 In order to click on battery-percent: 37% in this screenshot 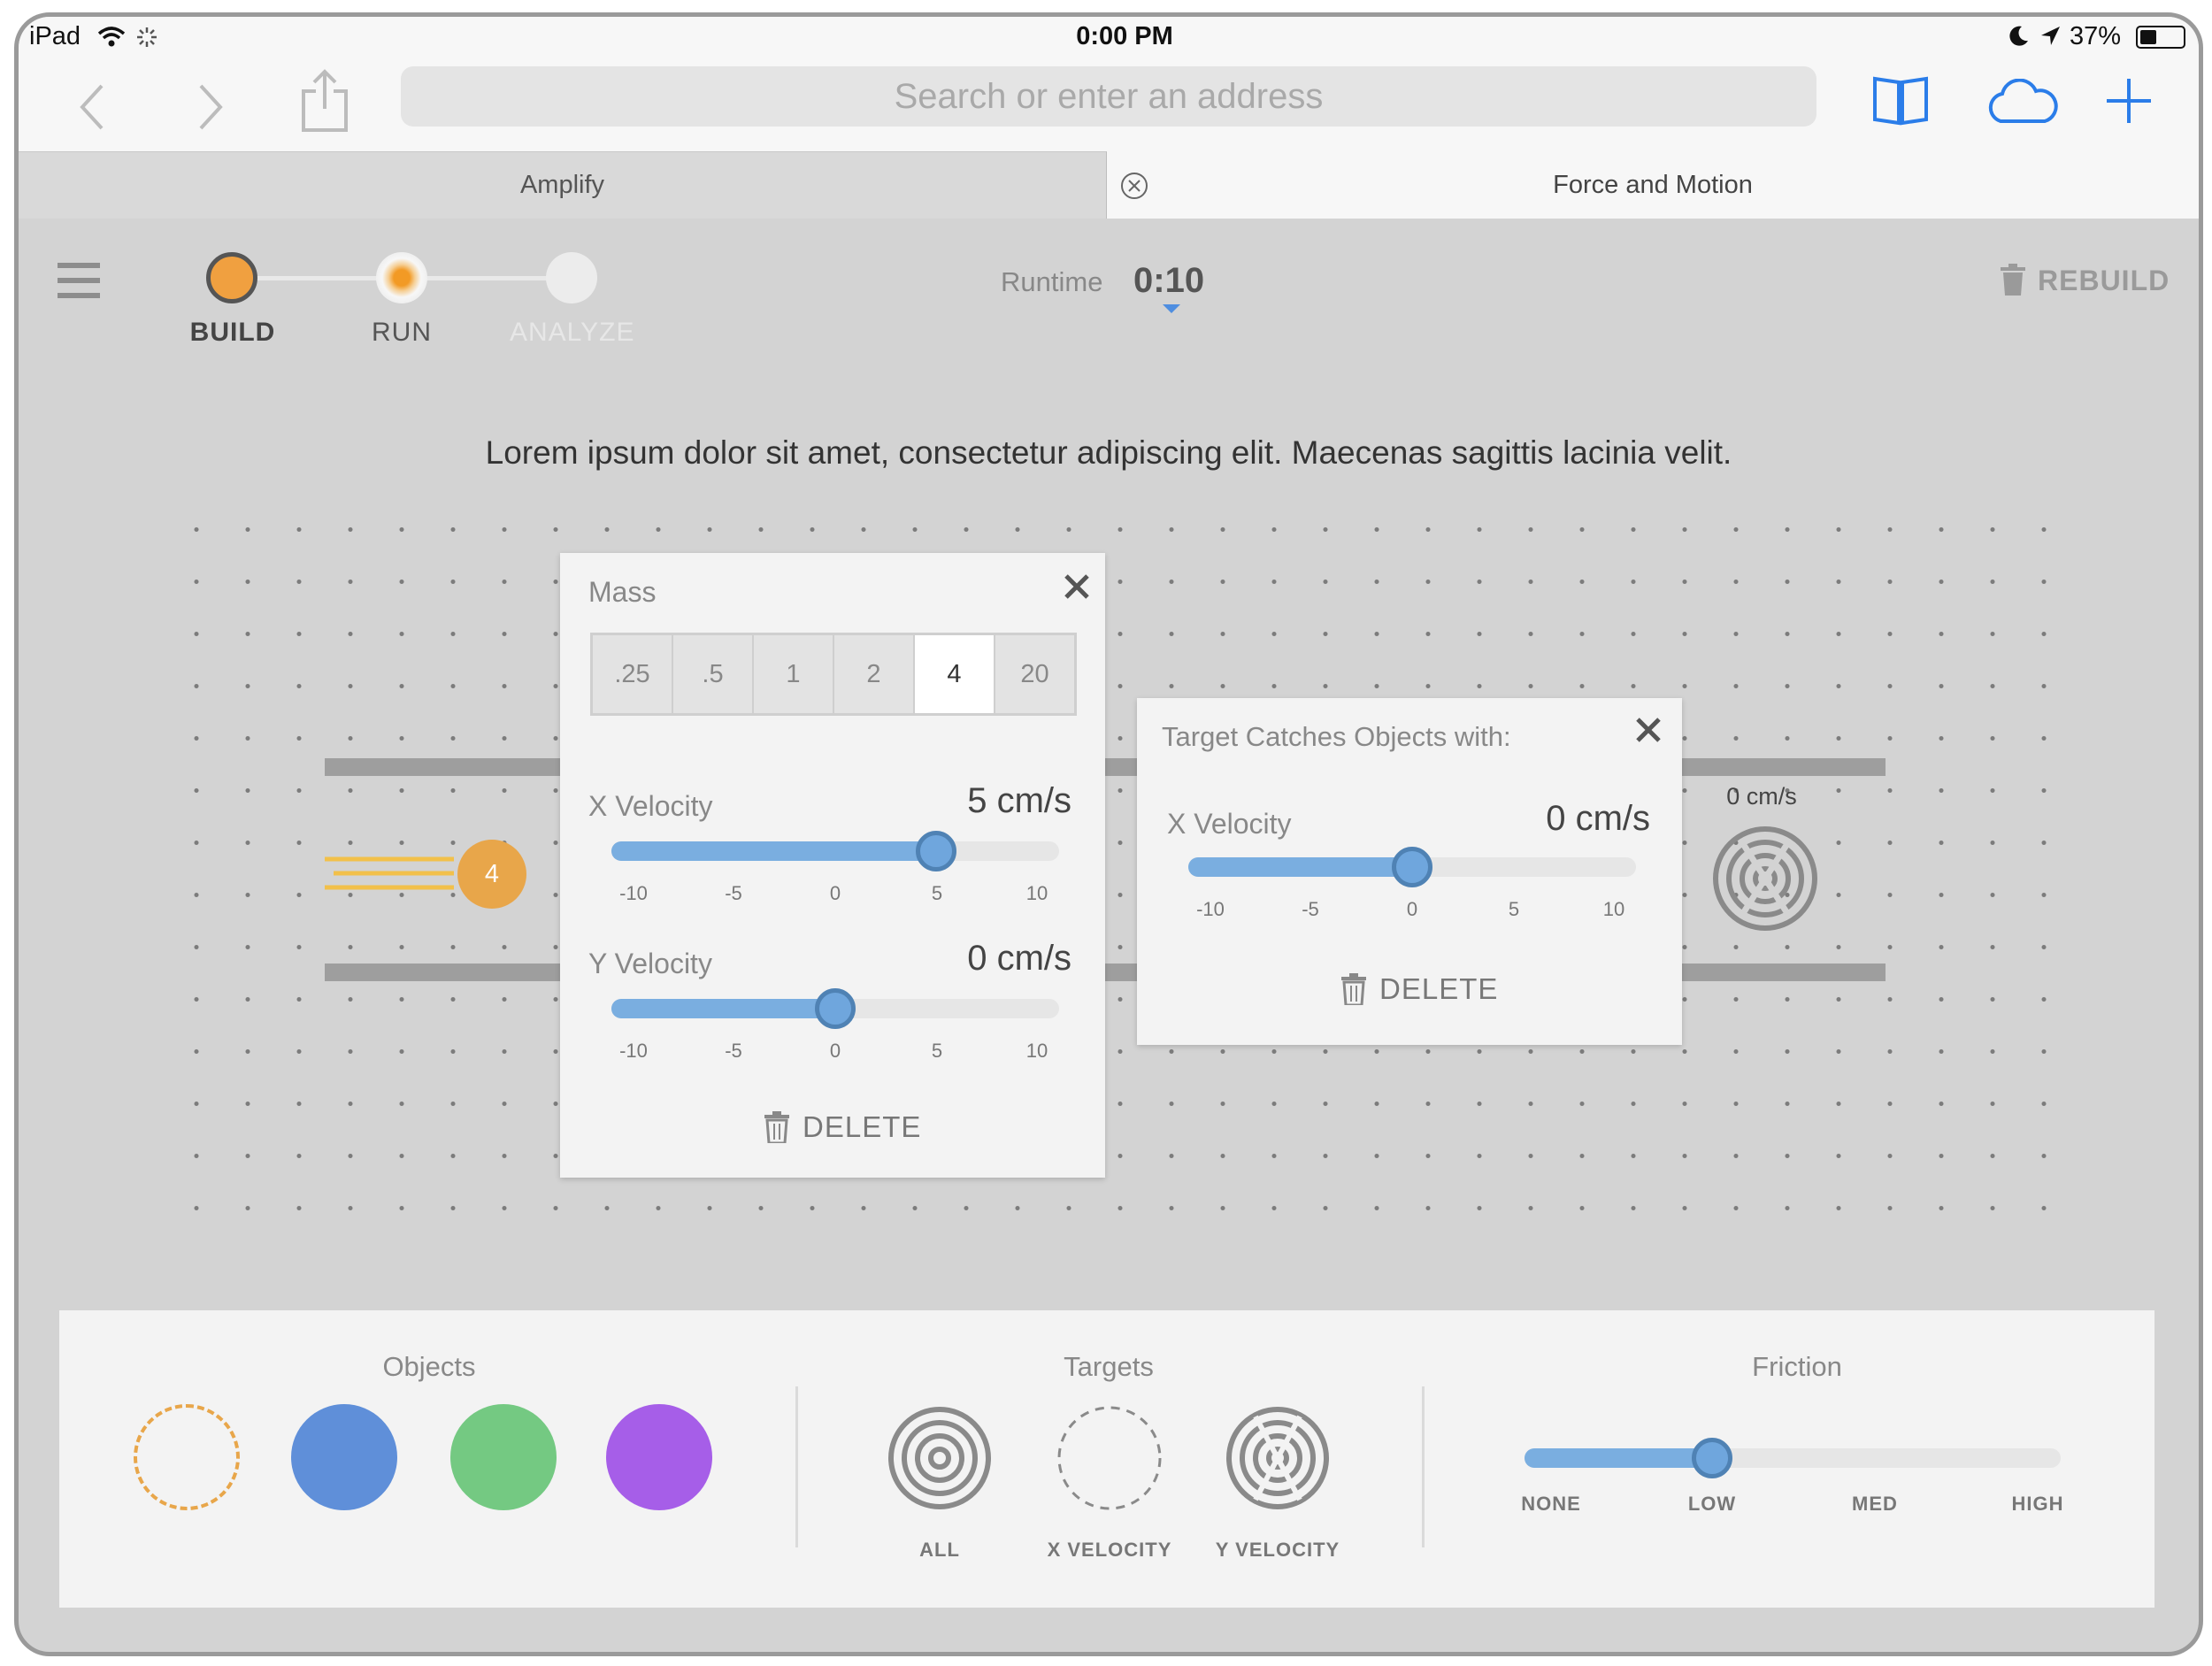, I will do `click(2096, 36)`.